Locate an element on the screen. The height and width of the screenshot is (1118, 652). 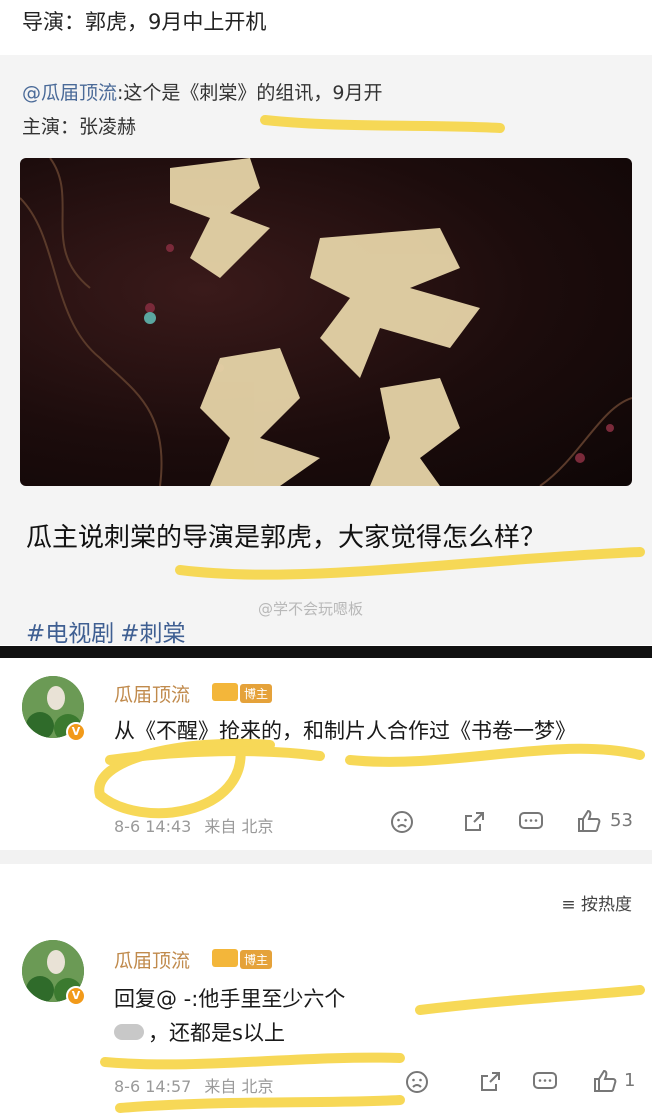
repost-text: @瓜届顶流:这个是《刺棠》的组讯，9月开 is located at coordinates (202, 91).